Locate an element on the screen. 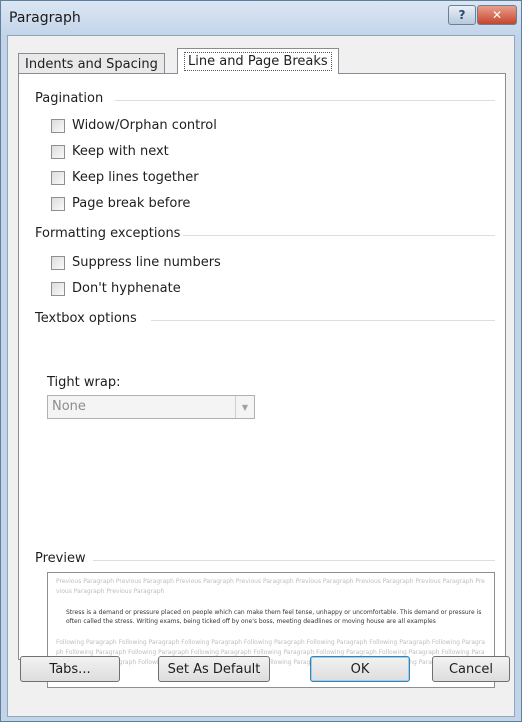  textbox-options-group-label: Textbox options is located at coordinates (86, 318).